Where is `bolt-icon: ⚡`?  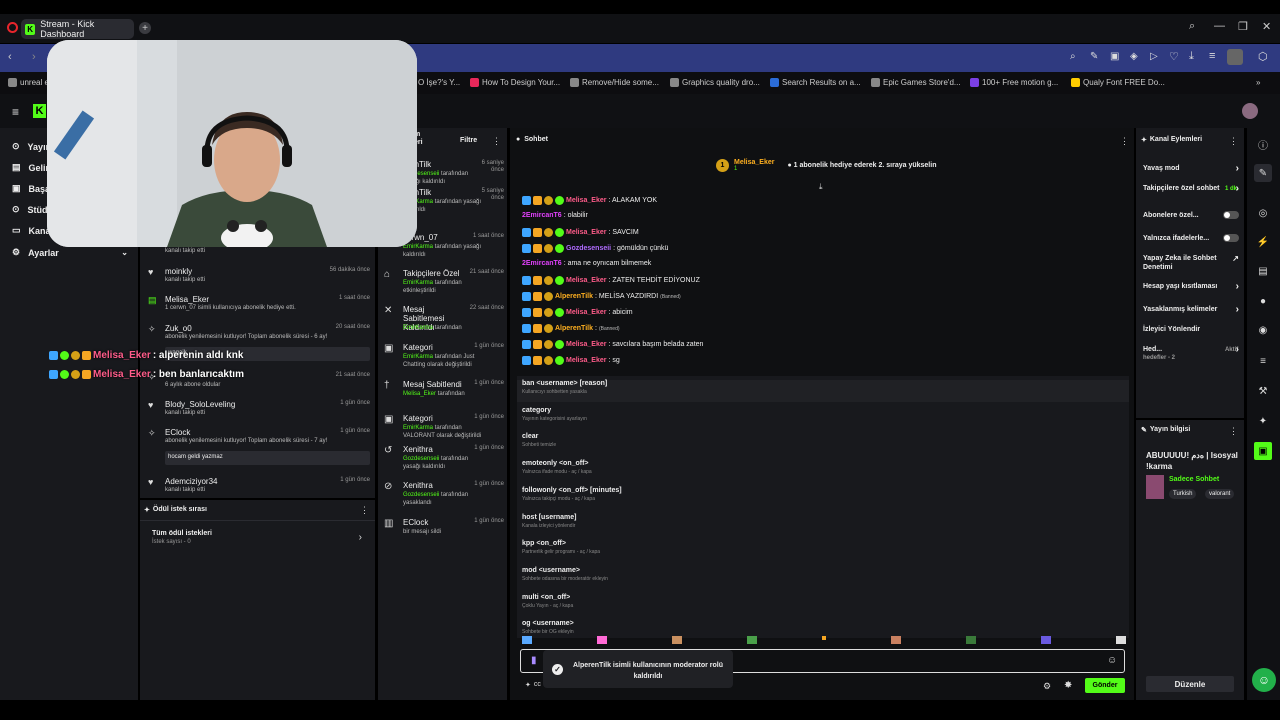
bolt-icon: ⚡ is located at coordinates (1263, 242).